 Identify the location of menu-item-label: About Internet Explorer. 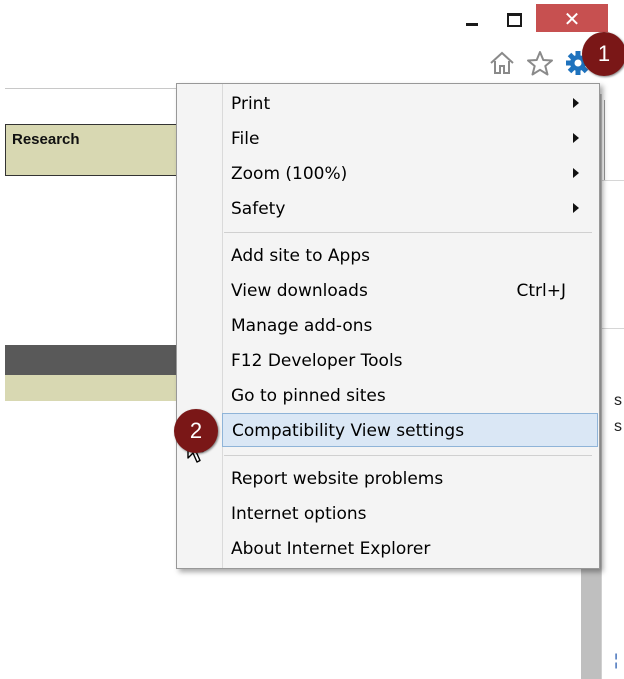
(331, 549).